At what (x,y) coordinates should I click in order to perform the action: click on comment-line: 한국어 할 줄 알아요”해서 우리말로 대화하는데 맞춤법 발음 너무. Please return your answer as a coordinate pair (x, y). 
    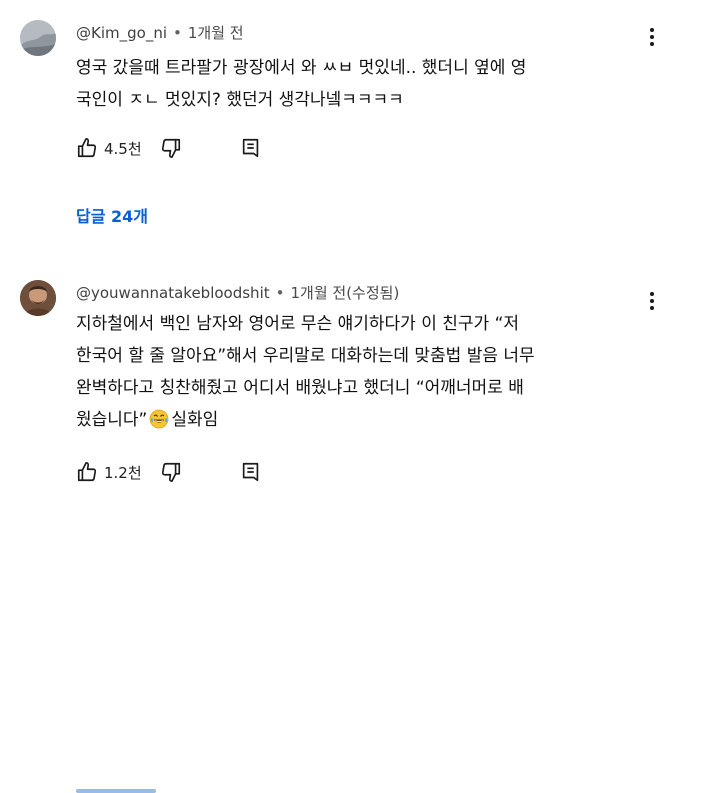
    Looking at the image, I should click on (305, 356).